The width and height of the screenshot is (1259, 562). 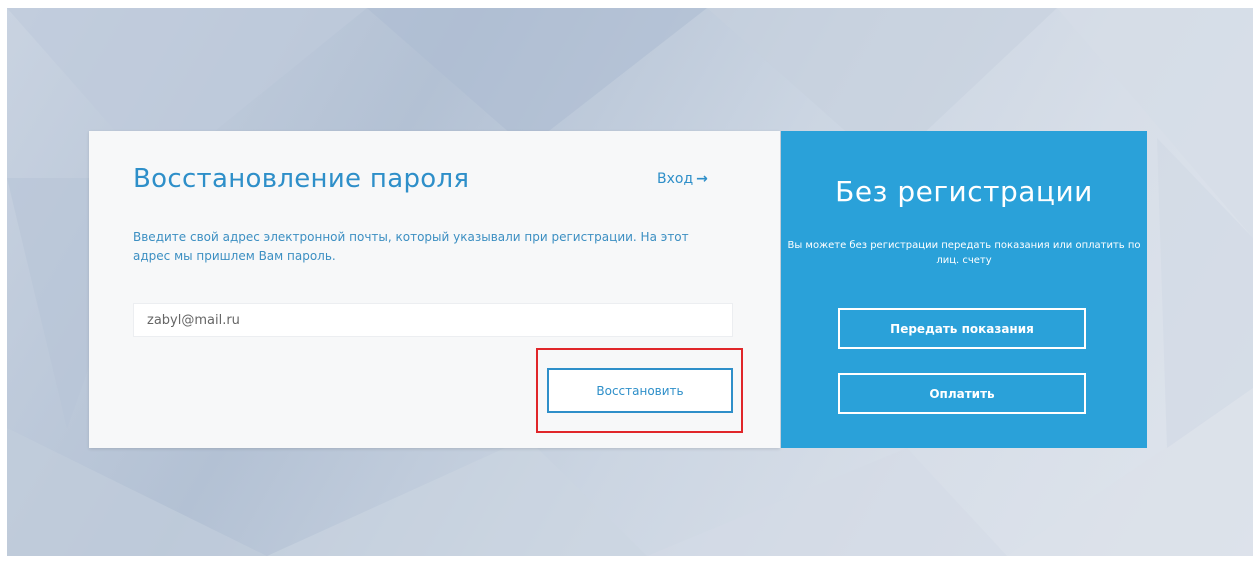 What do you see at coordinates (962, 328) in the screenshot?
I see `submit-readings-button: Передать показания` at bounding box center [962, 328].